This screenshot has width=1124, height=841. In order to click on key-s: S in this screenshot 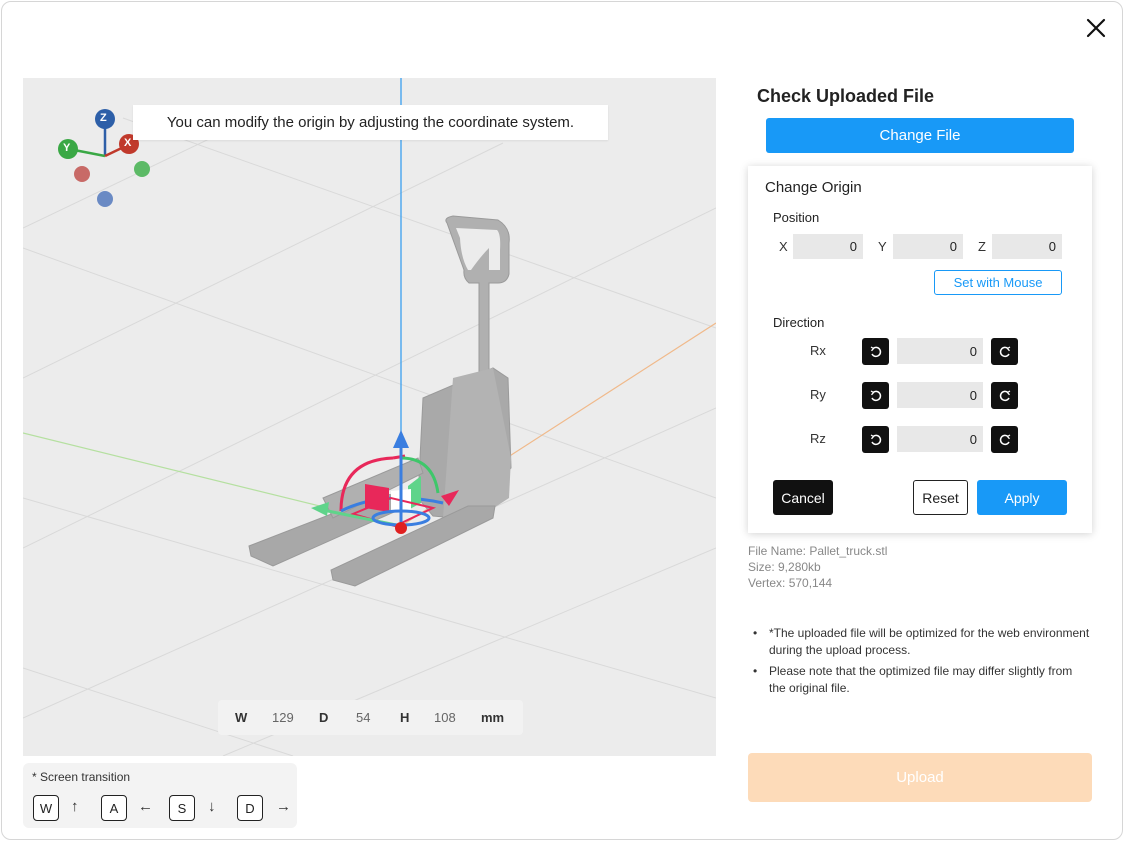, I will do `click(182, 808)`.